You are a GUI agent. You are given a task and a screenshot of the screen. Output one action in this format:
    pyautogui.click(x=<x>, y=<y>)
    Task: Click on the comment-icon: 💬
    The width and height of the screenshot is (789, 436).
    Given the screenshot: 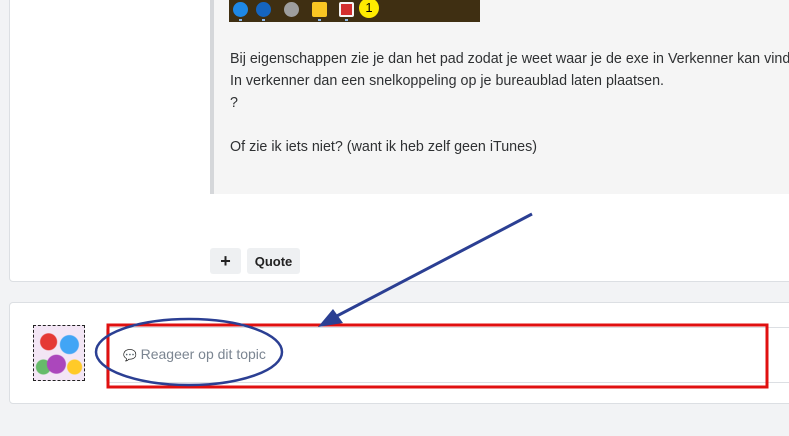 What is the action you would take?
    pyautogui.click(x=130, y=356)
    